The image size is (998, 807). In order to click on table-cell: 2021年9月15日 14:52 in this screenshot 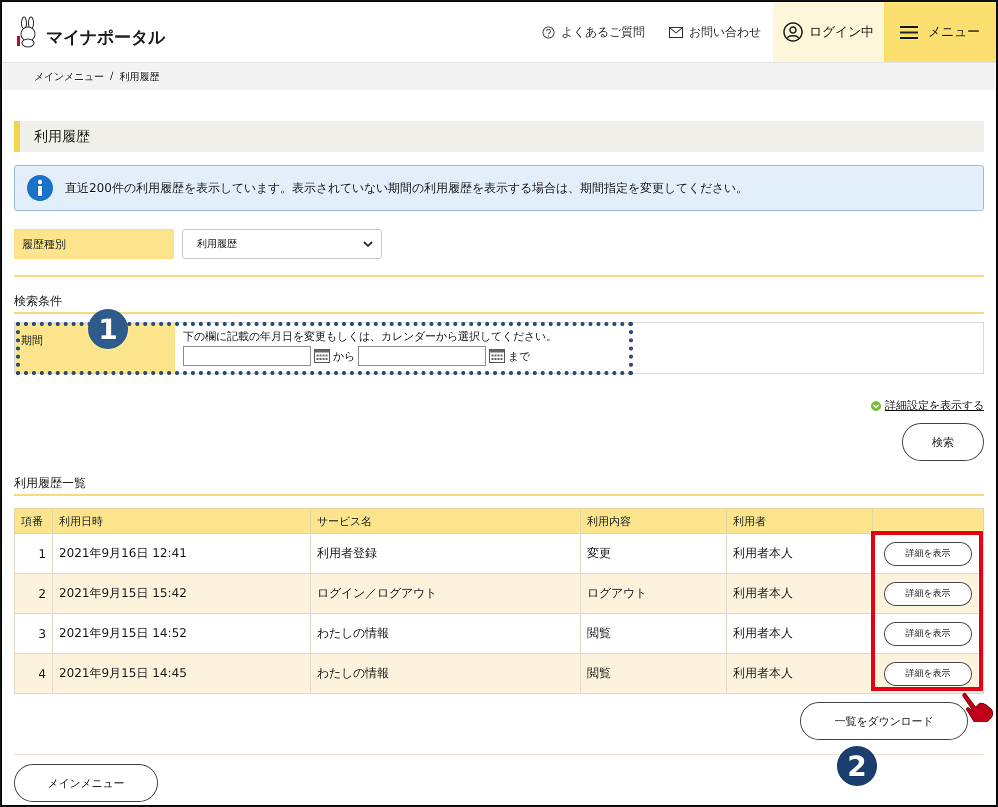, I will do `click(181, 634)`.